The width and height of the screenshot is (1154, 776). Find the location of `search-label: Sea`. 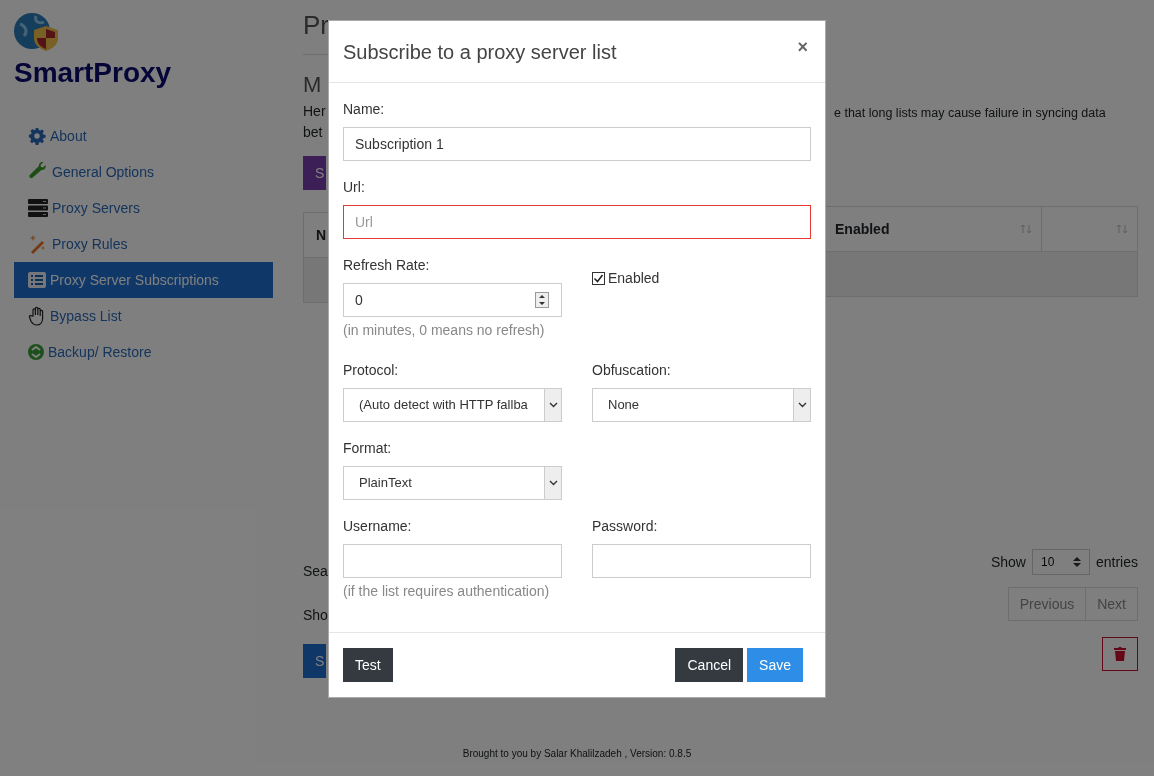

search-label: Sea is located at coordinates (315, 571).